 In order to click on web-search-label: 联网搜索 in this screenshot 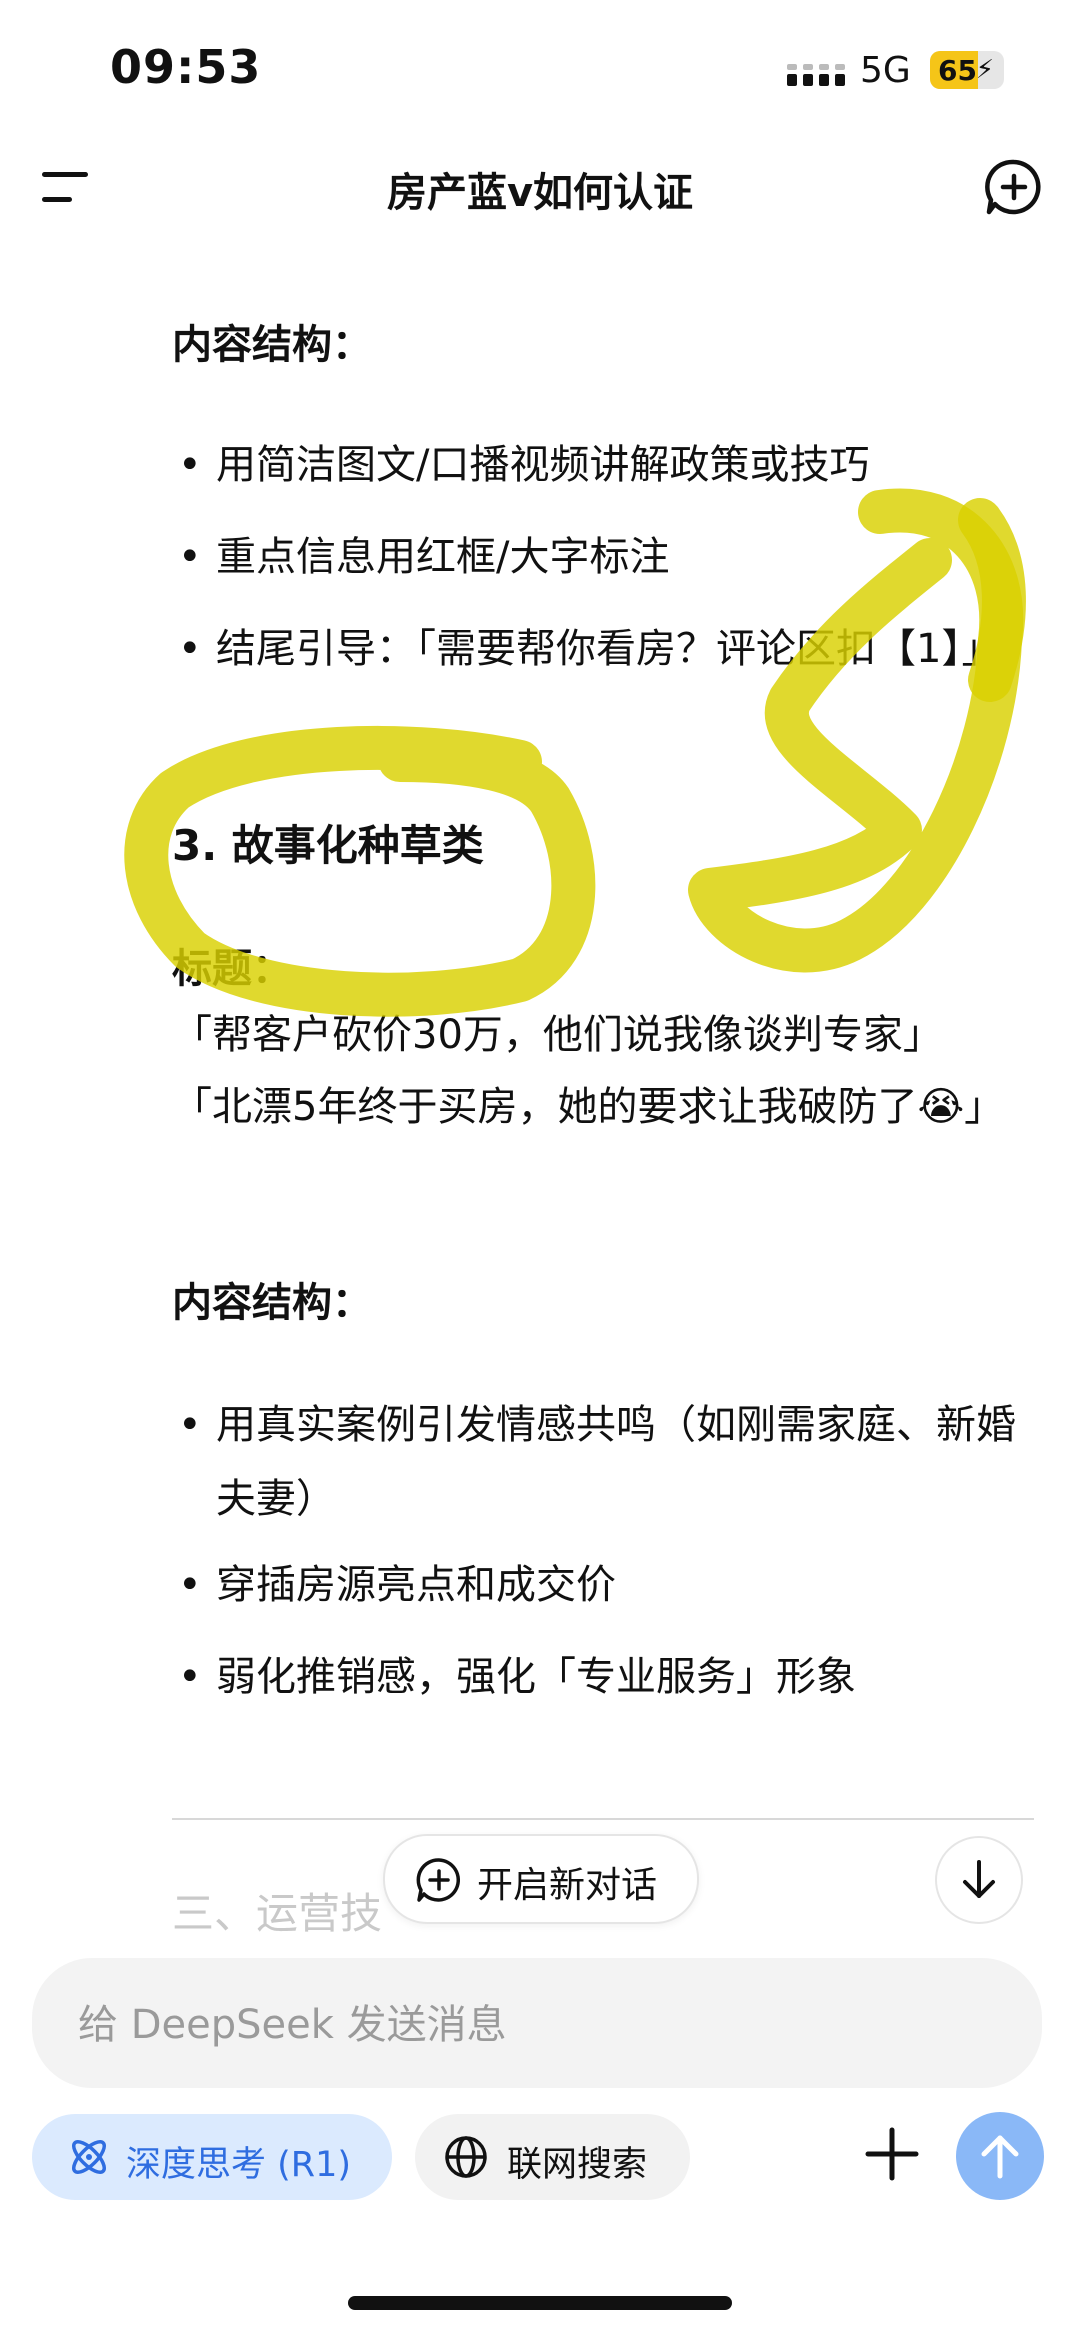, I will do `click(577, 2165)`.